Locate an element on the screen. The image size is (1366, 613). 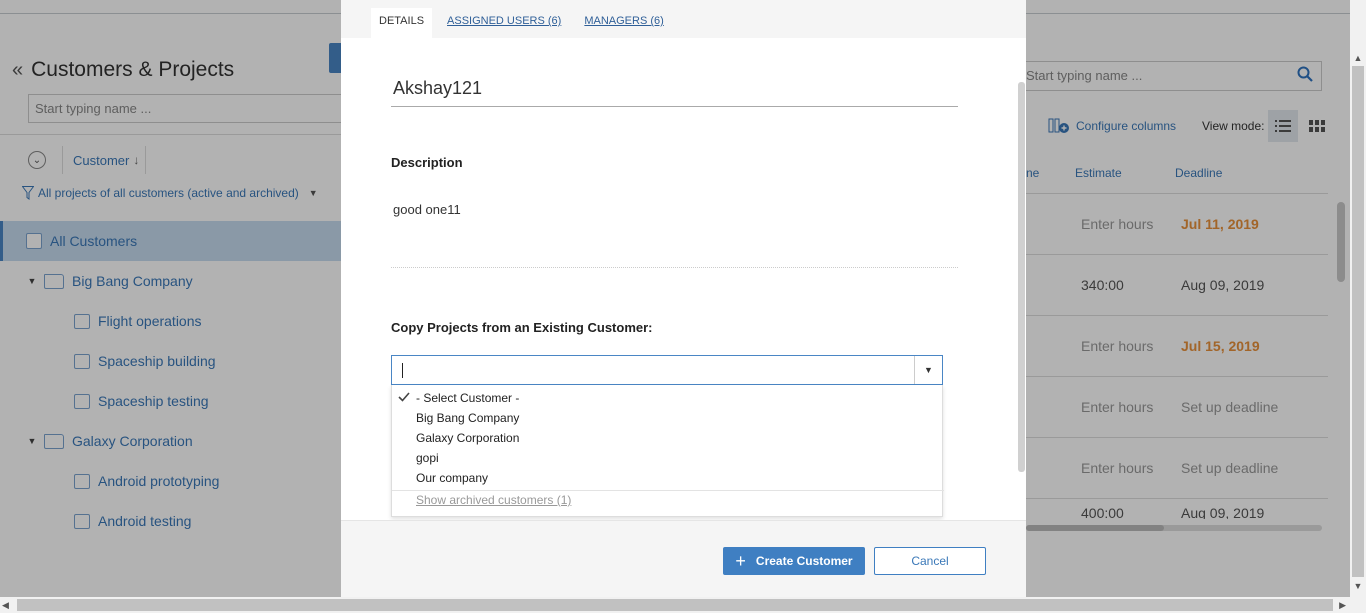
scroll-down-icon: ▼ is located at coordinates (1358, 586).